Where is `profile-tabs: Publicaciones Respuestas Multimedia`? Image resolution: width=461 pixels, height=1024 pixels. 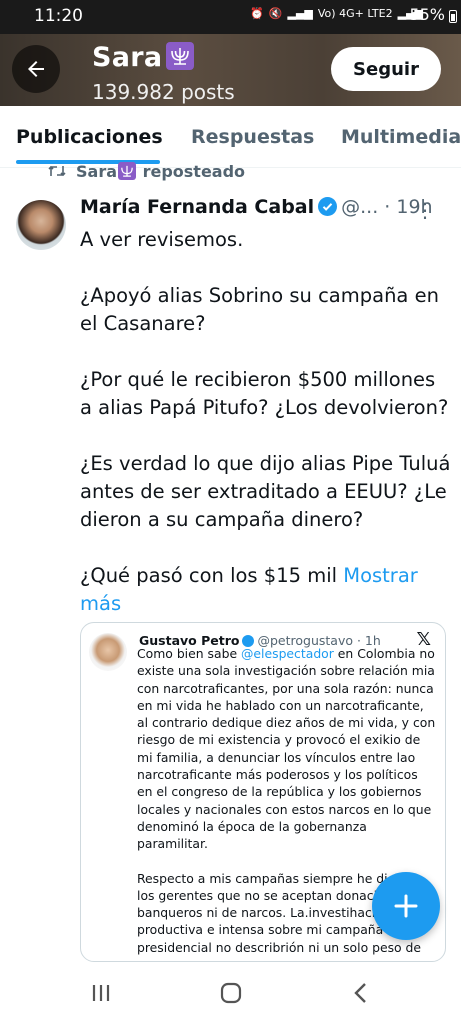 profile-tabs: Publicaciones Respuestas Multimedia is located at coordinates (230, 137).